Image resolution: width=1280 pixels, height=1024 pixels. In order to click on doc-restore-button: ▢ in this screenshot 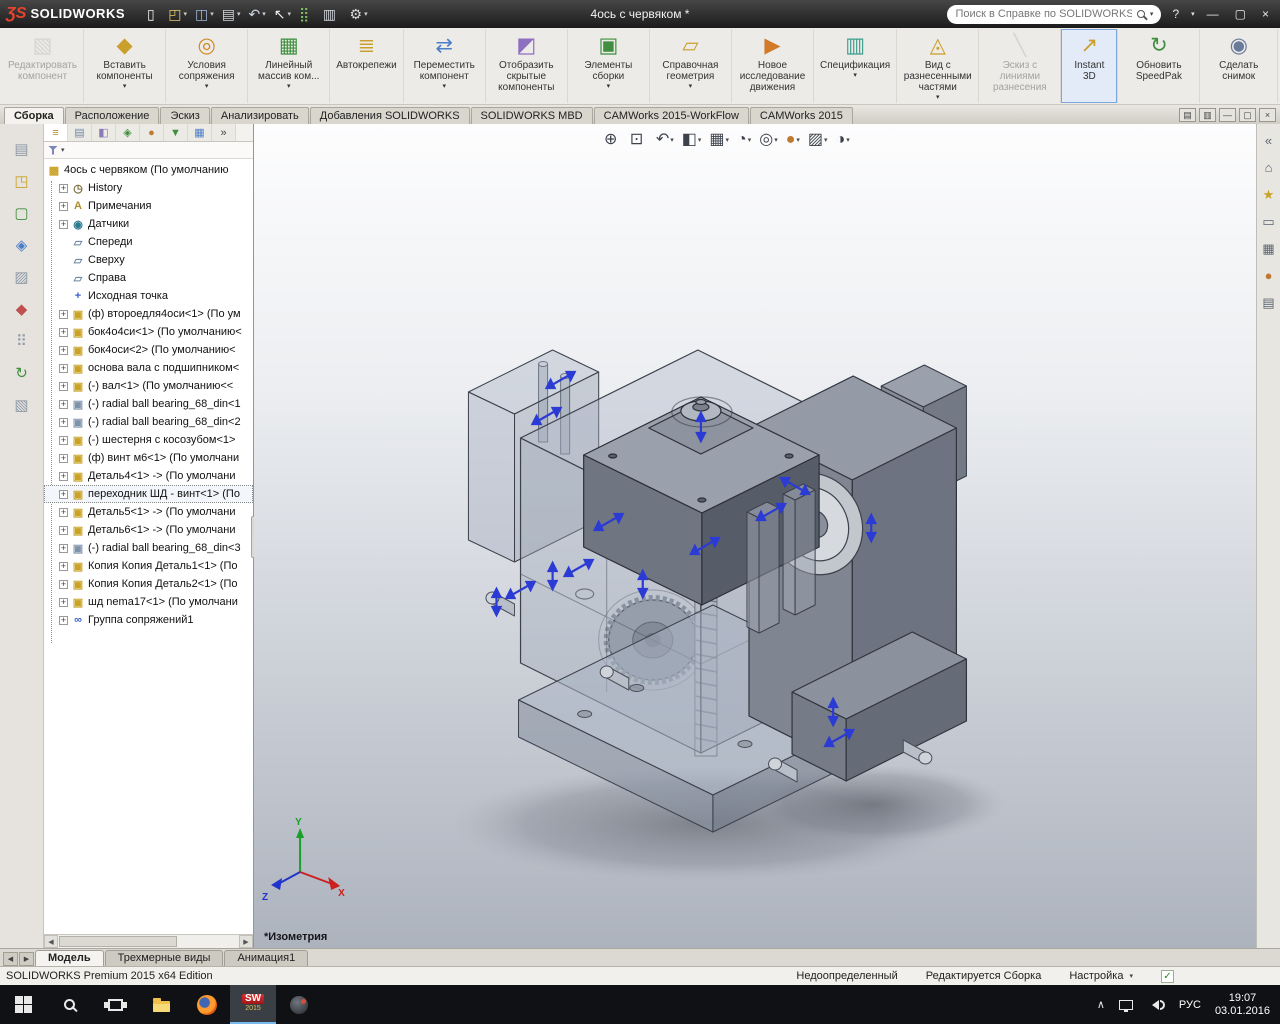, I will do `click(1247, 115)`.